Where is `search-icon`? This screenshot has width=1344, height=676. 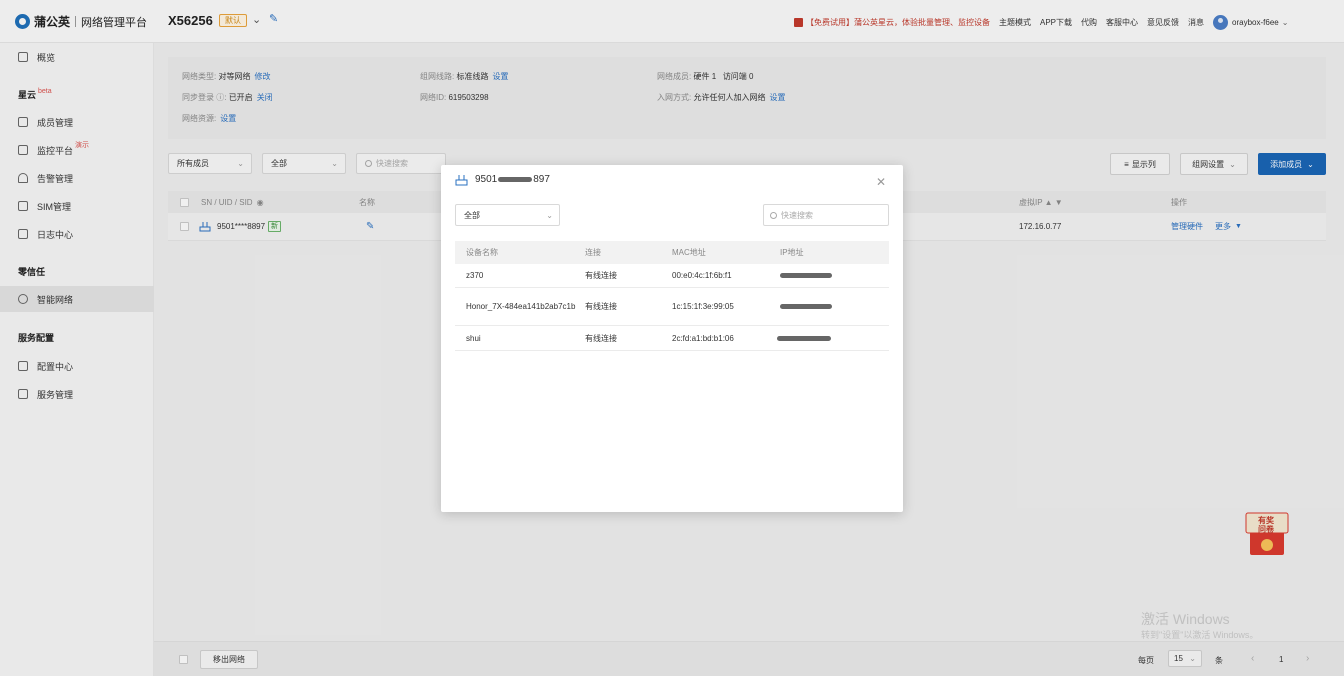 search-icon is located at coordinates (773, 215).